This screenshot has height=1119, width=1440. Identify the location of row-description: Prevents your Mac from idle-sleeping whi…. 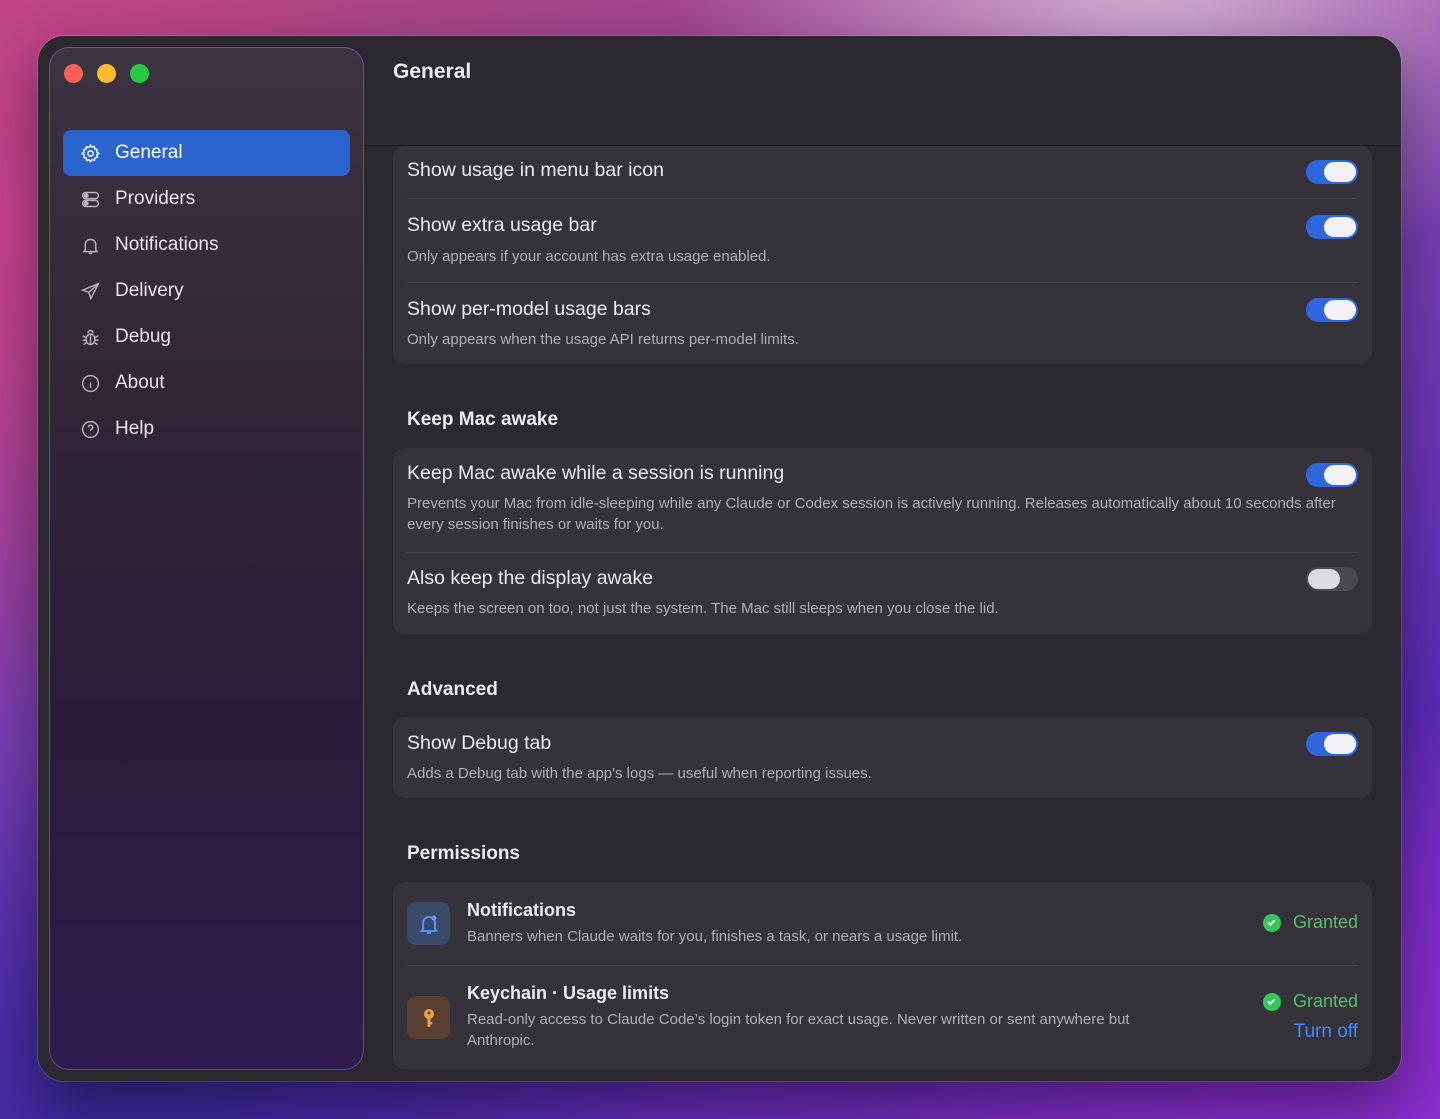
(871, 514).